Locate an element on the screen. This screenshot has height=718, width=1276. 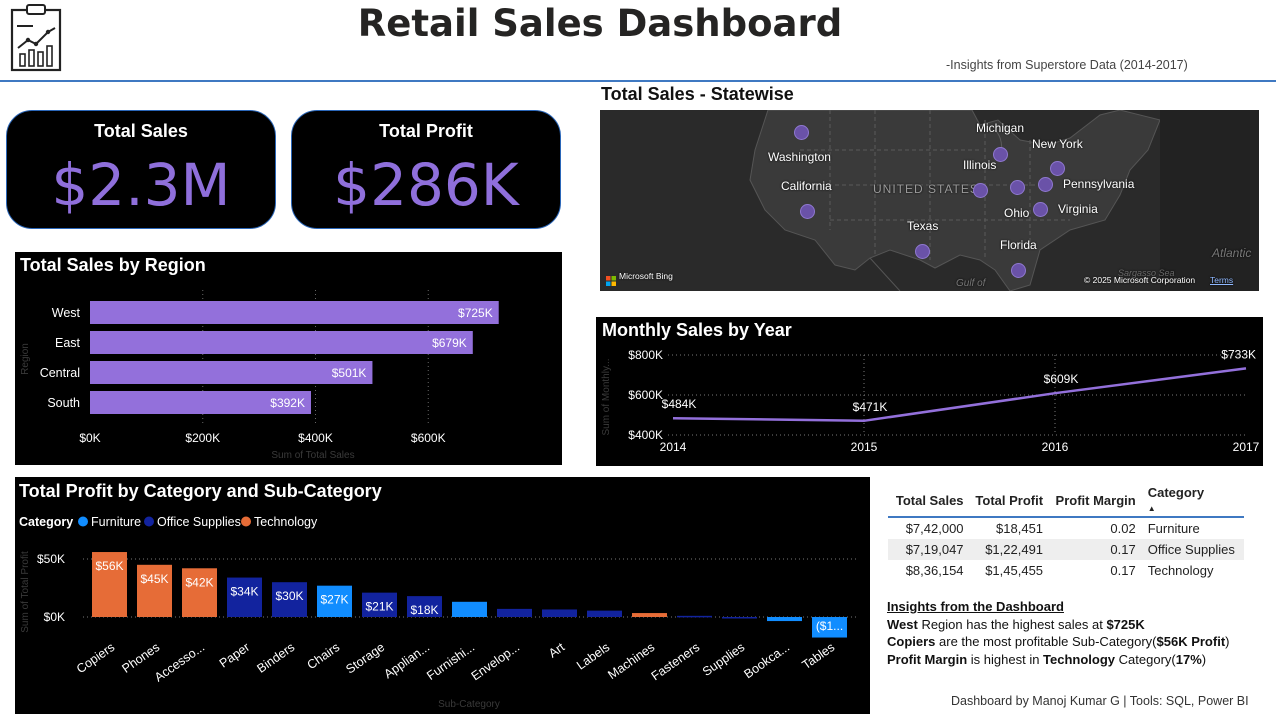
table-row: $7,19,047 $1,22,491 0.17 Office Supplies is located at coordinates (1066, 549).